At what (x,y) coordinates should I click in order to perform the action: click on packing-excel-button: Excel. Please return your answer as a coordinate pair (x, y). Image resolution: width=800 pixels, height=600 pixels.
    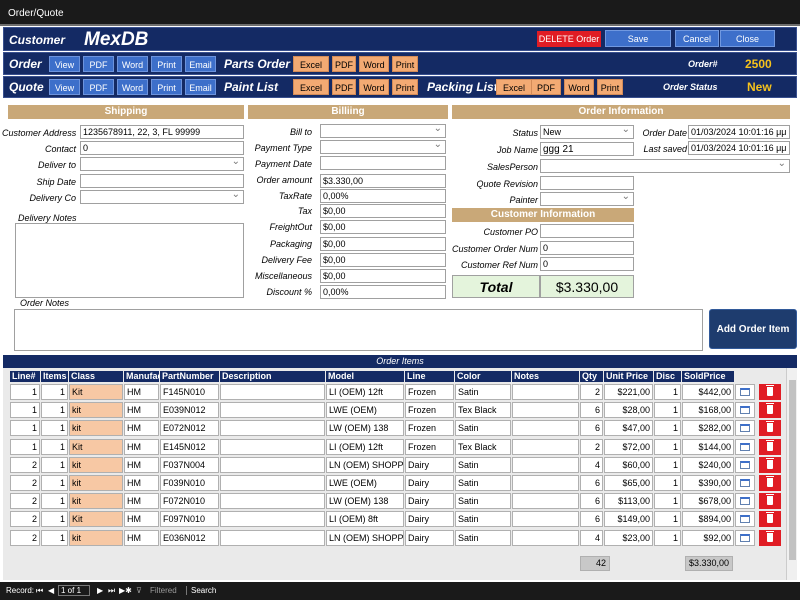
    Looking at the image, I should click on (514, 87).